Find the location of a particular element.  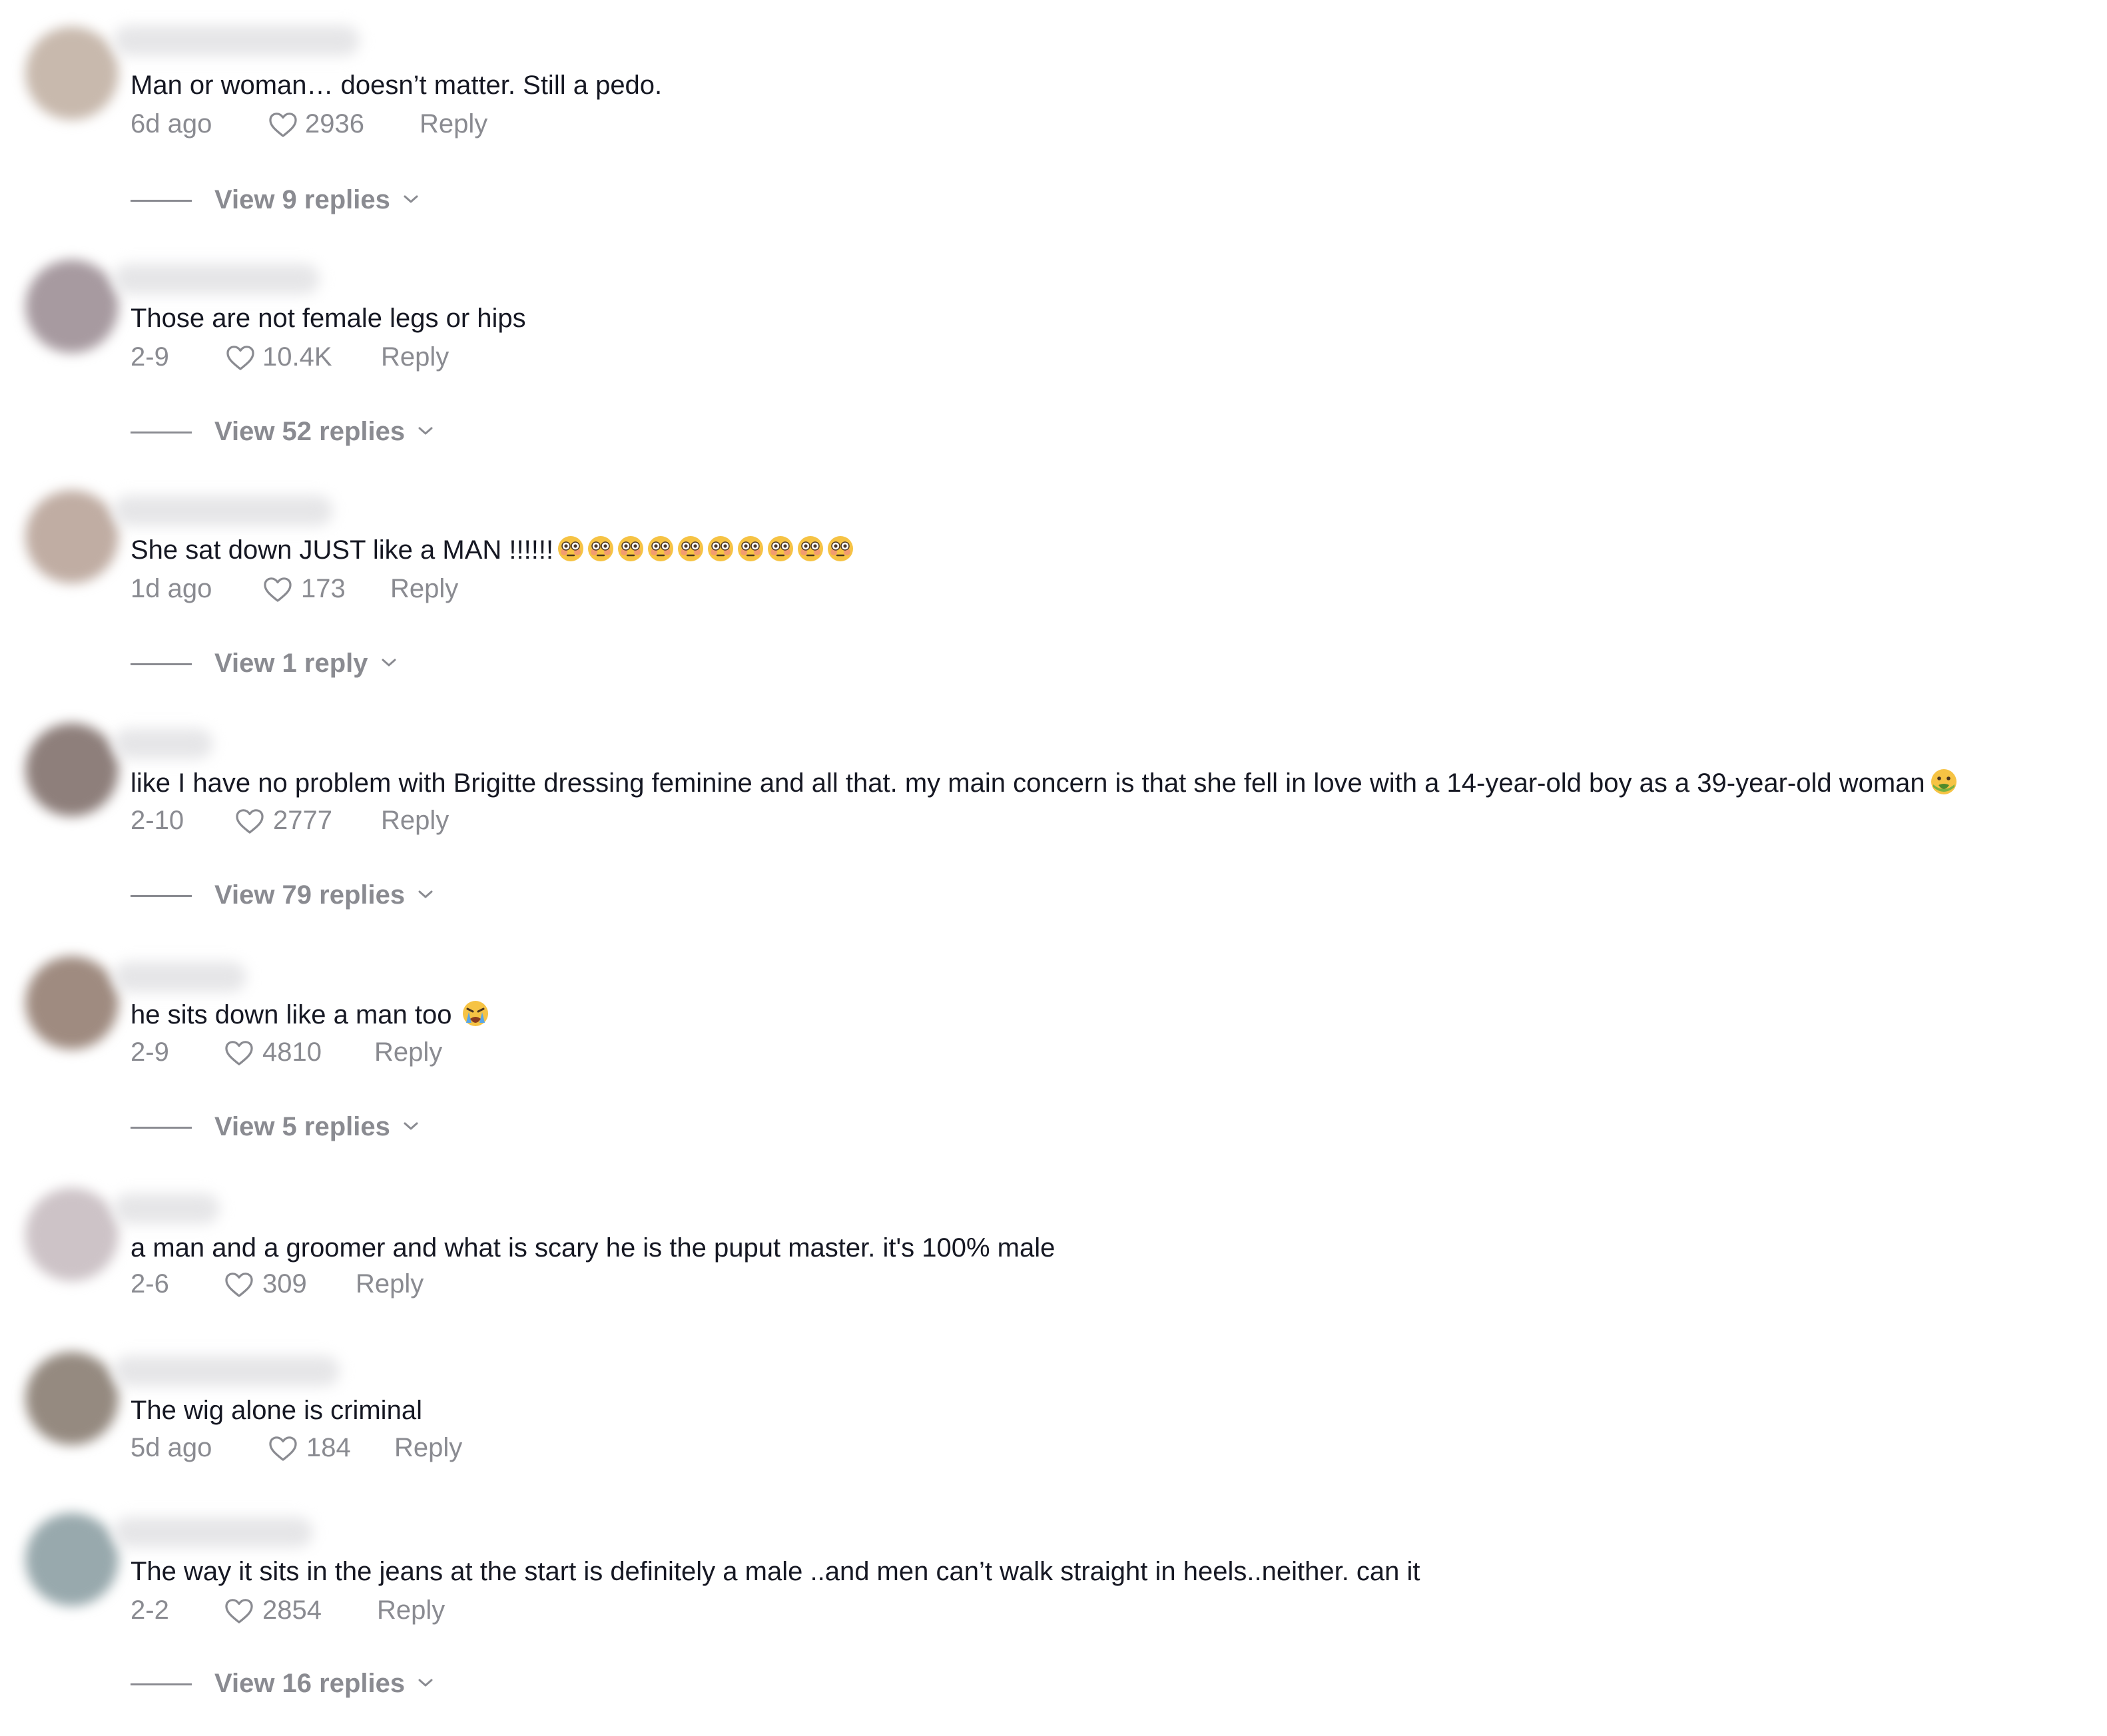

like-count: 184 is located at coordinates (328, 1447).